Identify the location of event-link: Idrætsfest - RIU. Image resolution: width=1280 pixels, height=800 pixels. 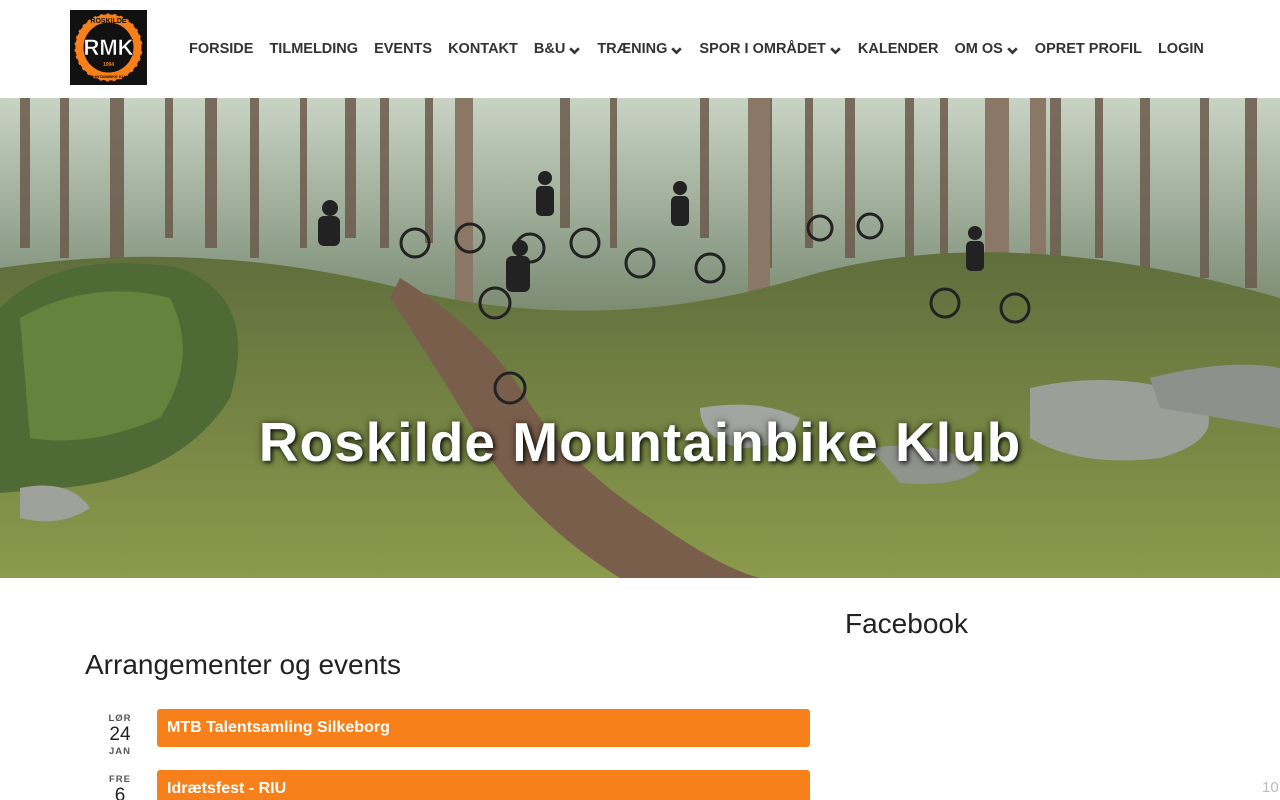
(483, 785).